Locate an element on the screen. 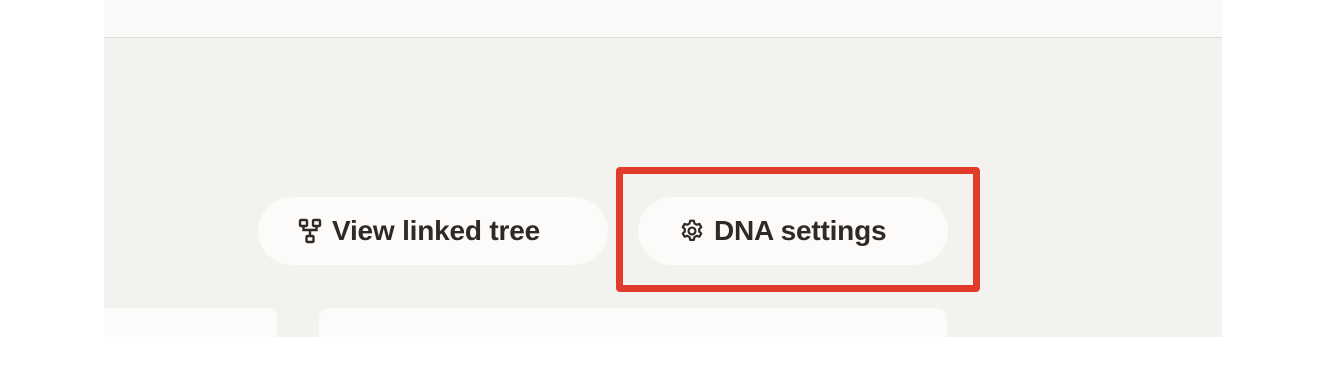 The height and width of the screenshot is (388, 1334). view-linked-tree-button: View linked tree is located at coordinates (433, 231).